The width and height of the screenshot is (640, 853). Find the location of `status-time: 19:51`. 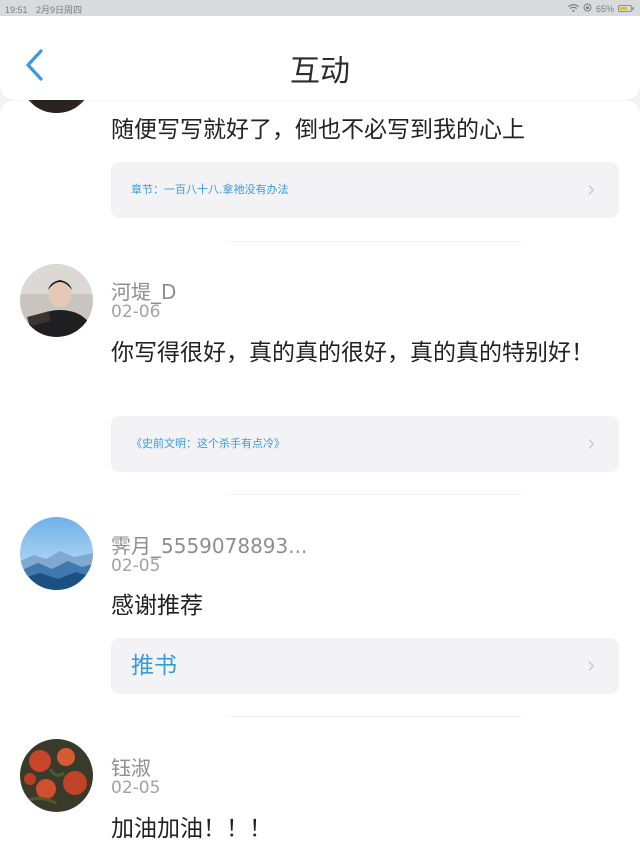

status-time: 19:51 is located at coordinates (16, 10).